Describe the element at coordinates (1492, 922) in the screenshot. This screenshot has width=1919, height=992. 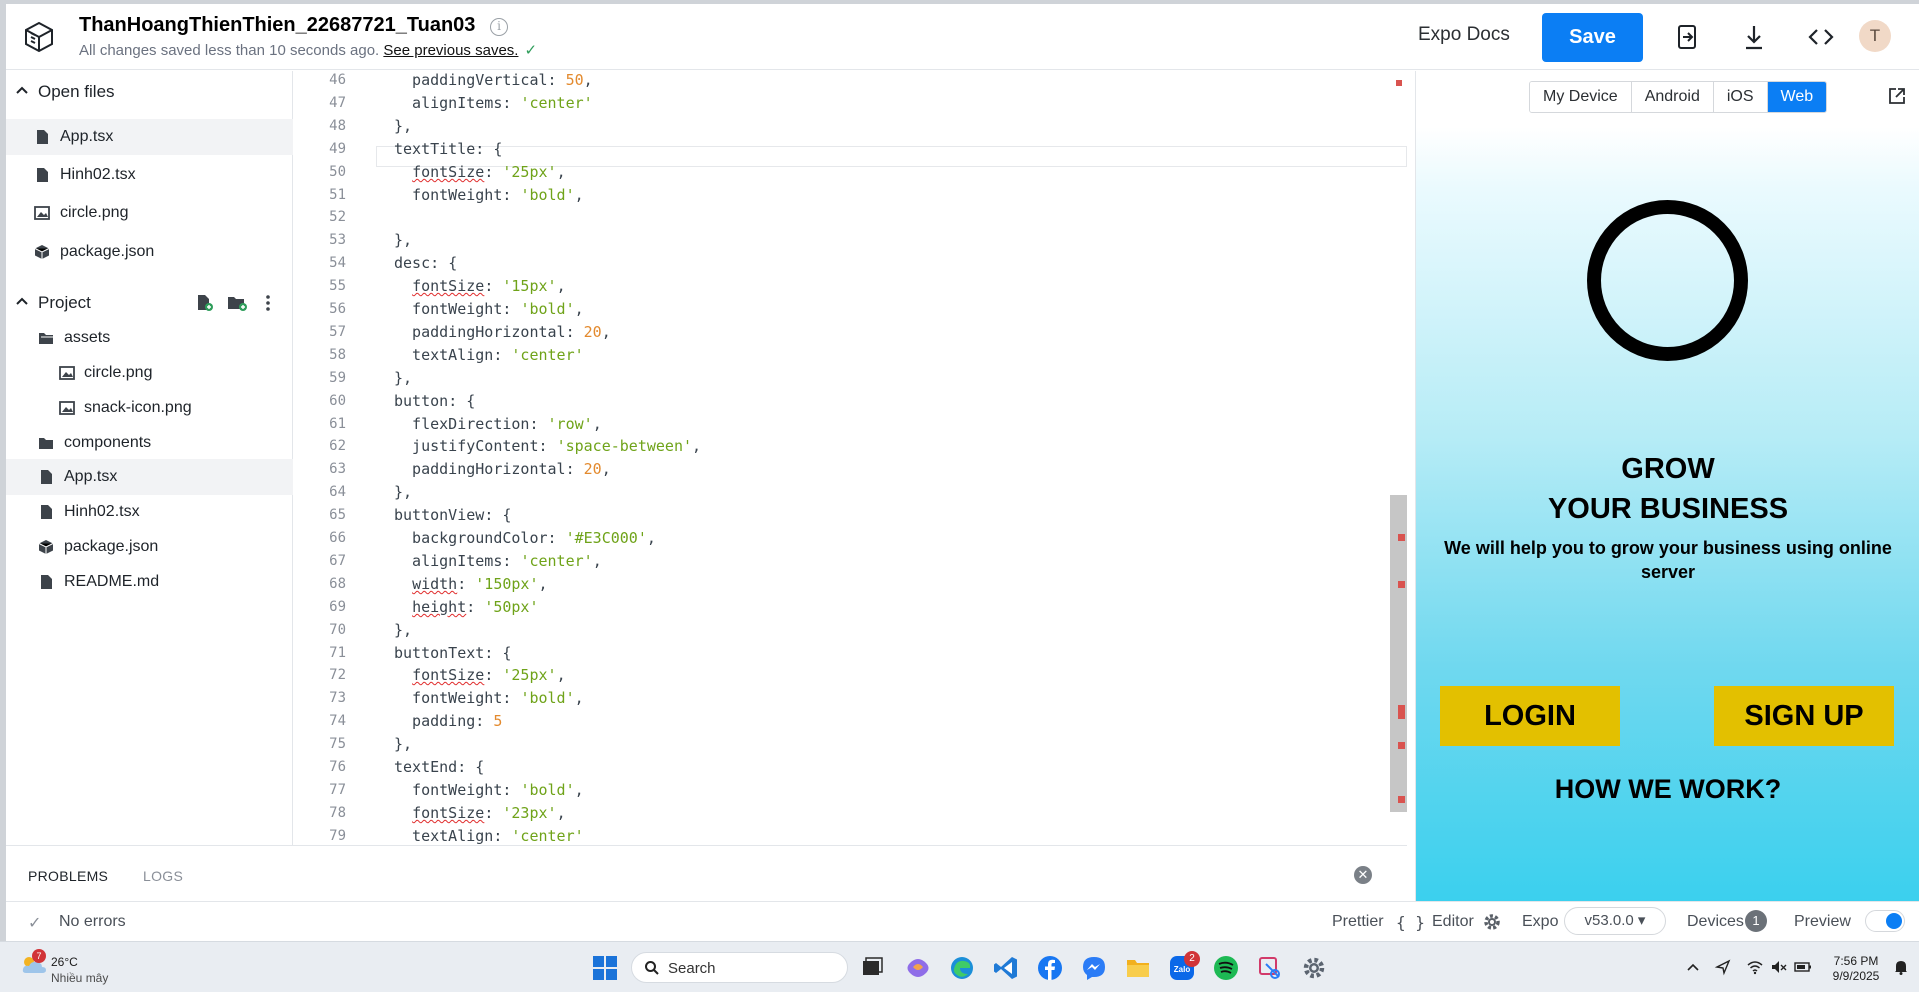
I see `gear-icon` at that location.